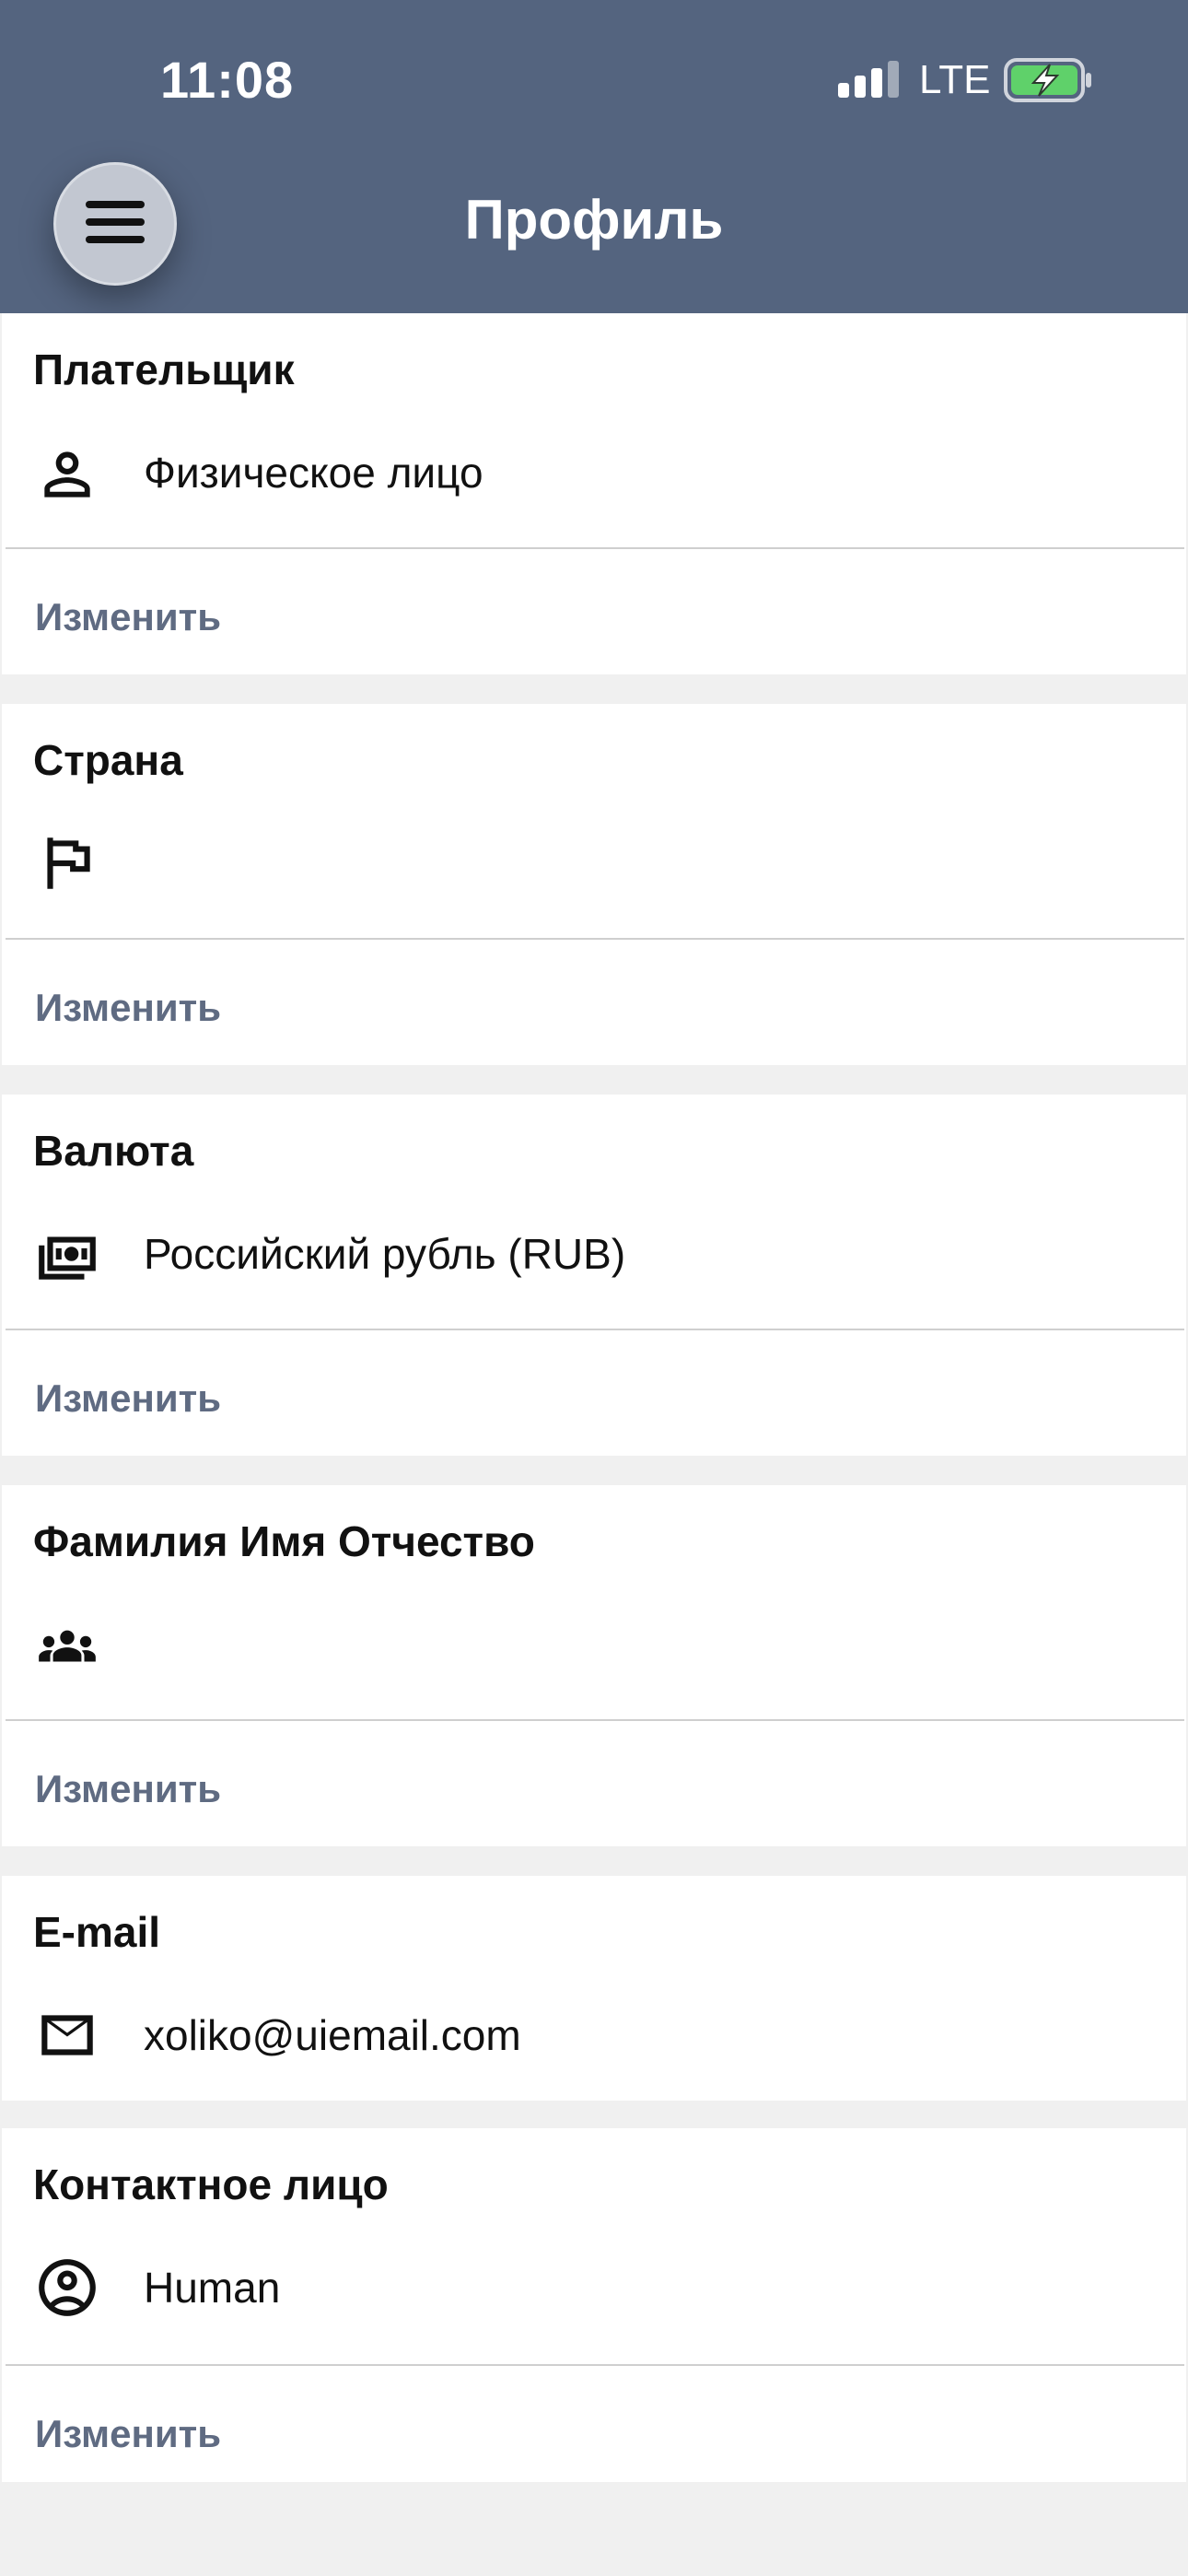 This screenshot has height=2576, width=1188. What do you see at coordinates (594, 156) in the screenshot?
I see `app-header: 11:08 LTE Профиль` at bounding box center [594, 156].